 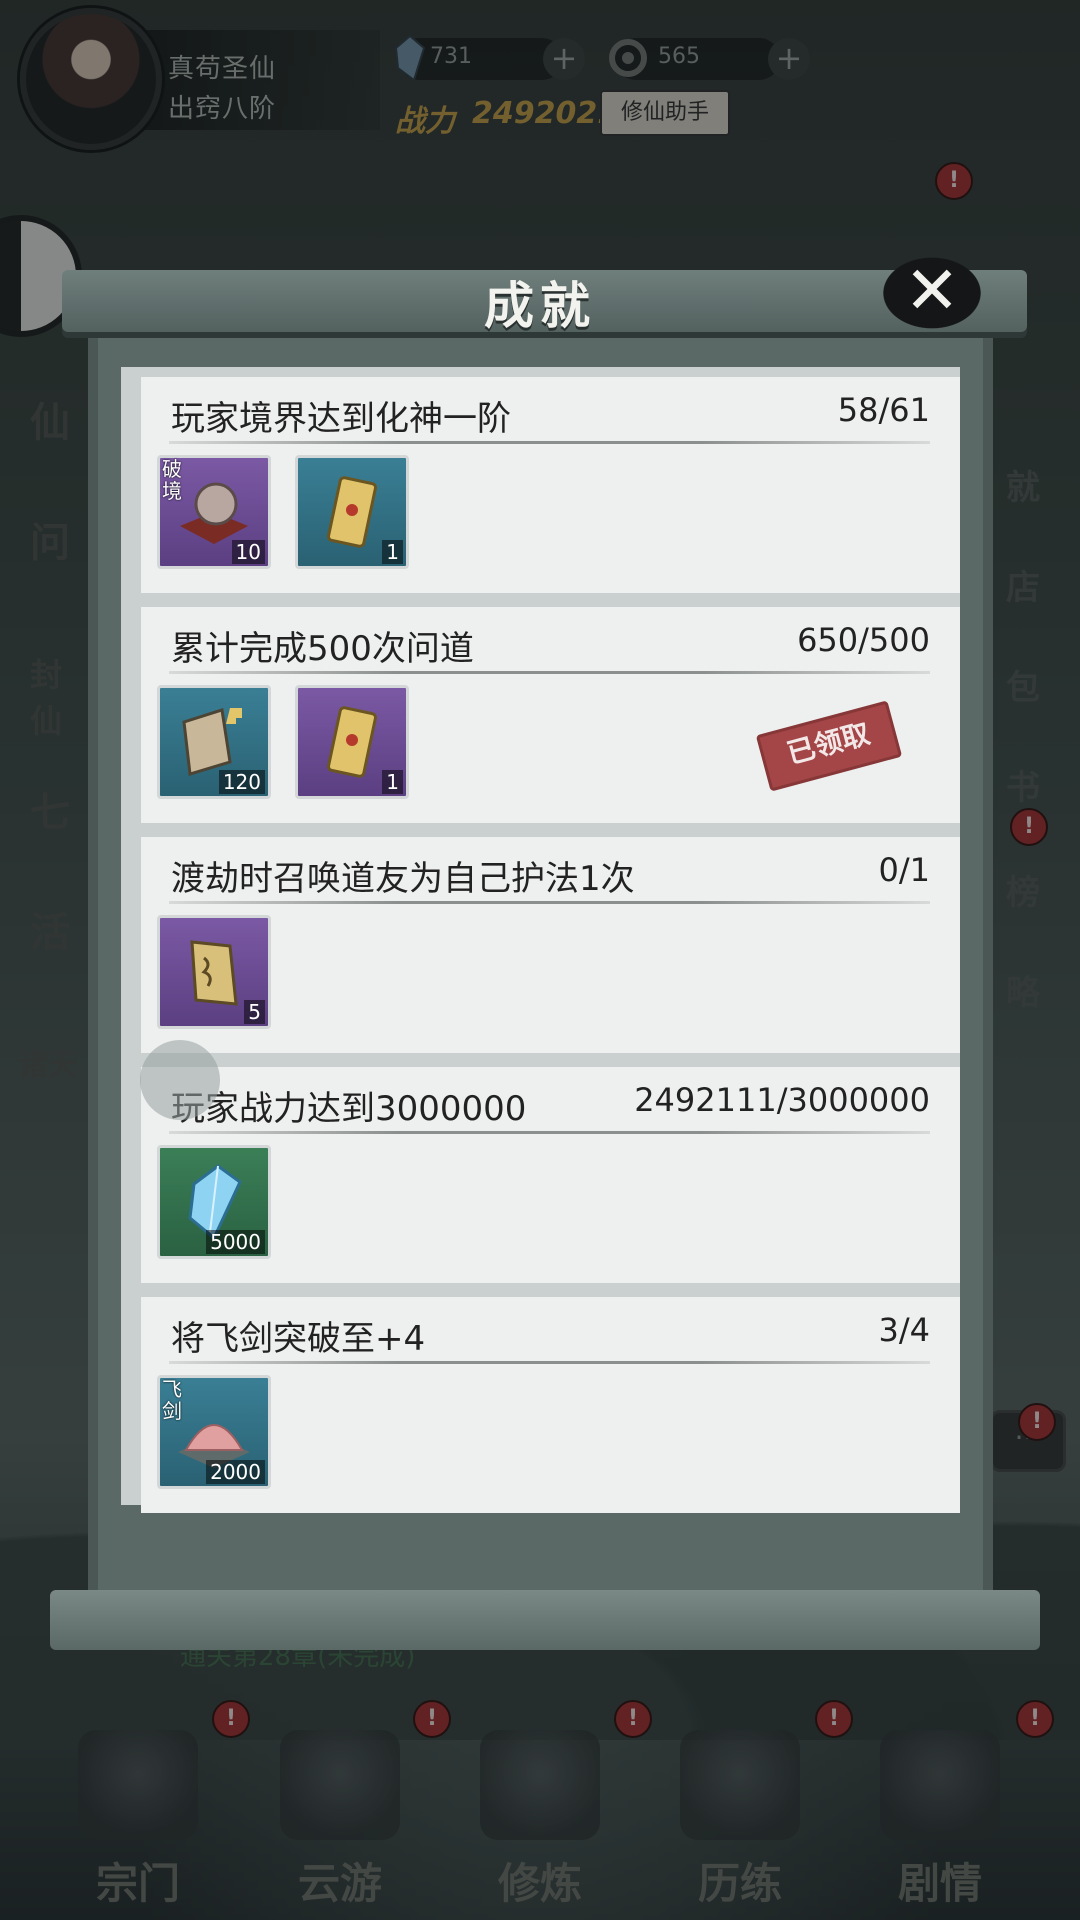 What do you see at coordinates (341, 419) in the screenshot?
I see `achievement-title: 玩家境界达到化神一阶` at bounding box center [341, 419].